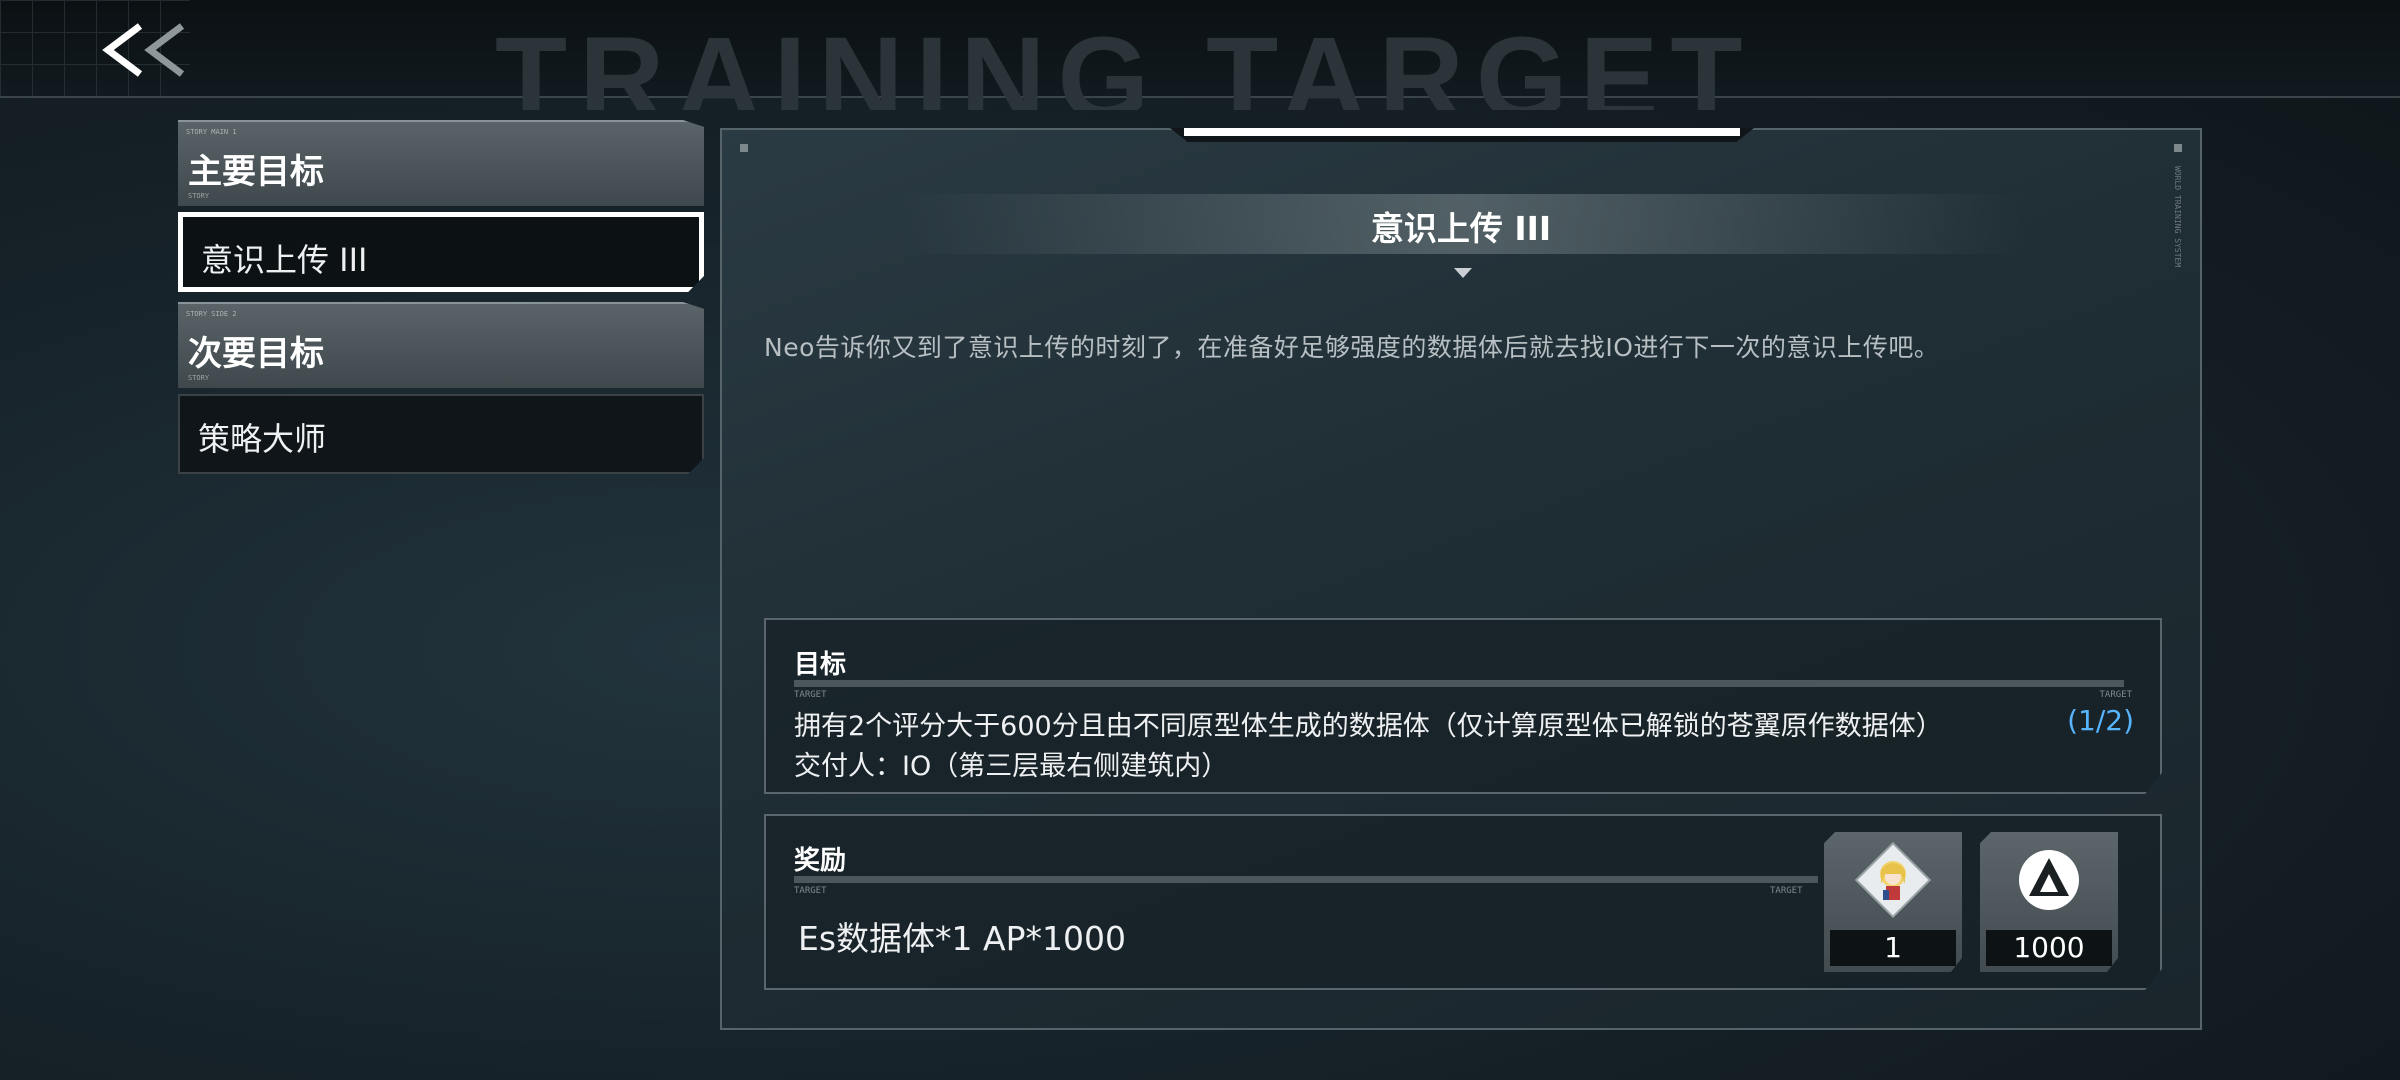  Describe the element at coordinates (2100, 720) in the screenshot. I see `goal-progress: (1/2)` at that location.